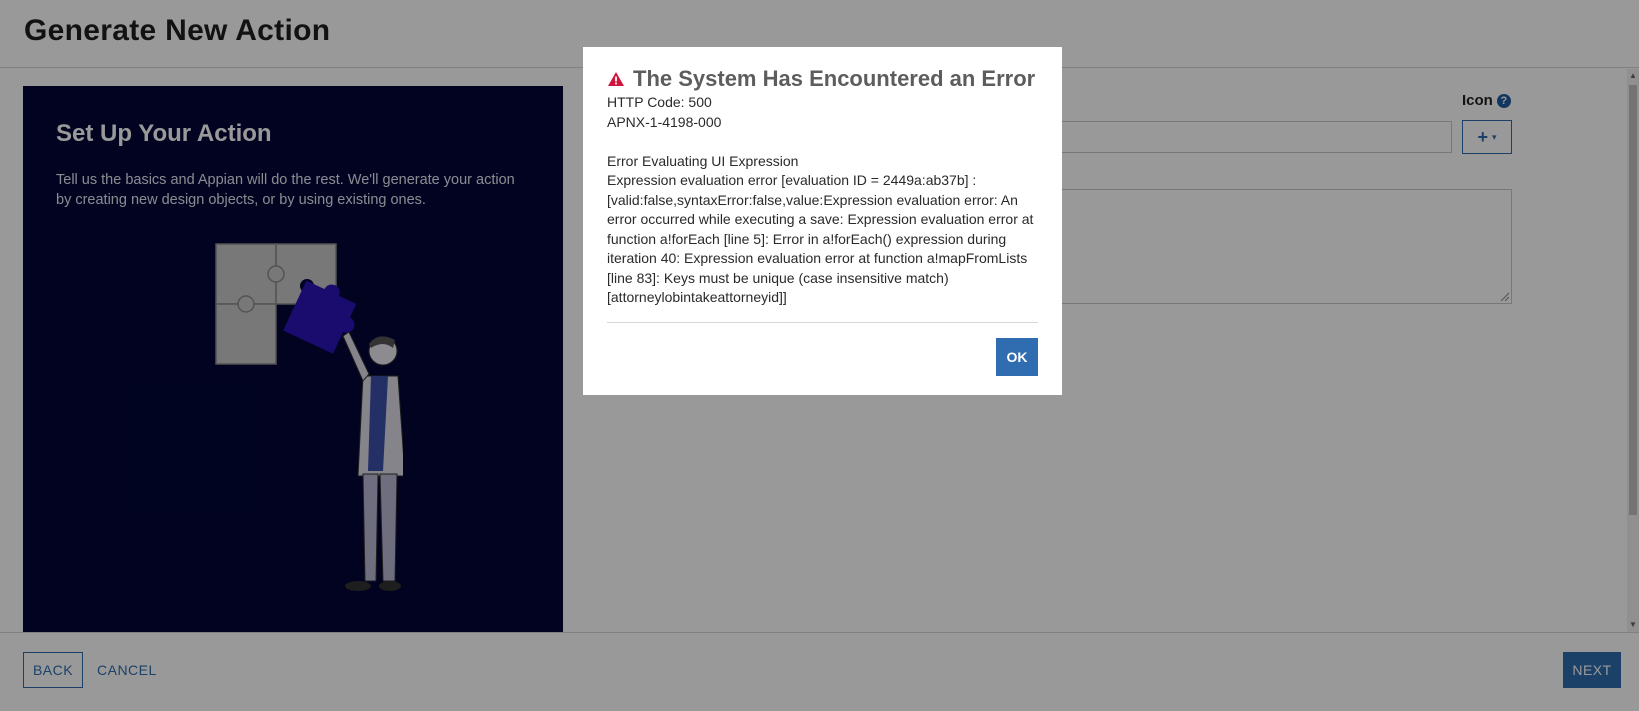 Image resolution: width=1639 pixels, height=711 pixels. I want to click on dialog-title-text: The System Has Encountered an Error, so click(834, 78).